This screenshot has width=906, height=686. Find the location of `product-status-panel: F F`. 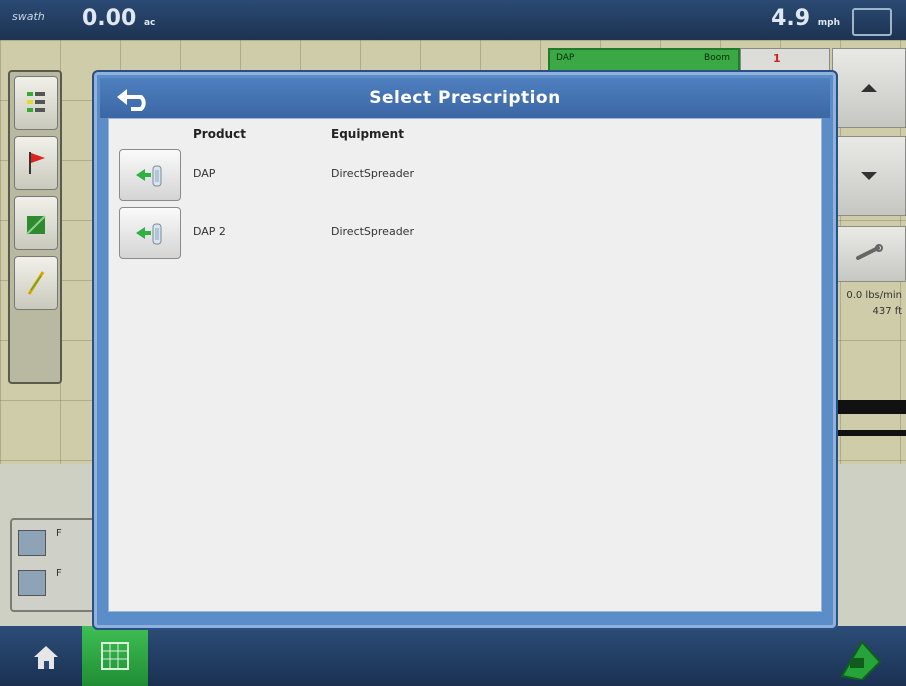

product-status-panel: F F is located at coordinates (54, 565).